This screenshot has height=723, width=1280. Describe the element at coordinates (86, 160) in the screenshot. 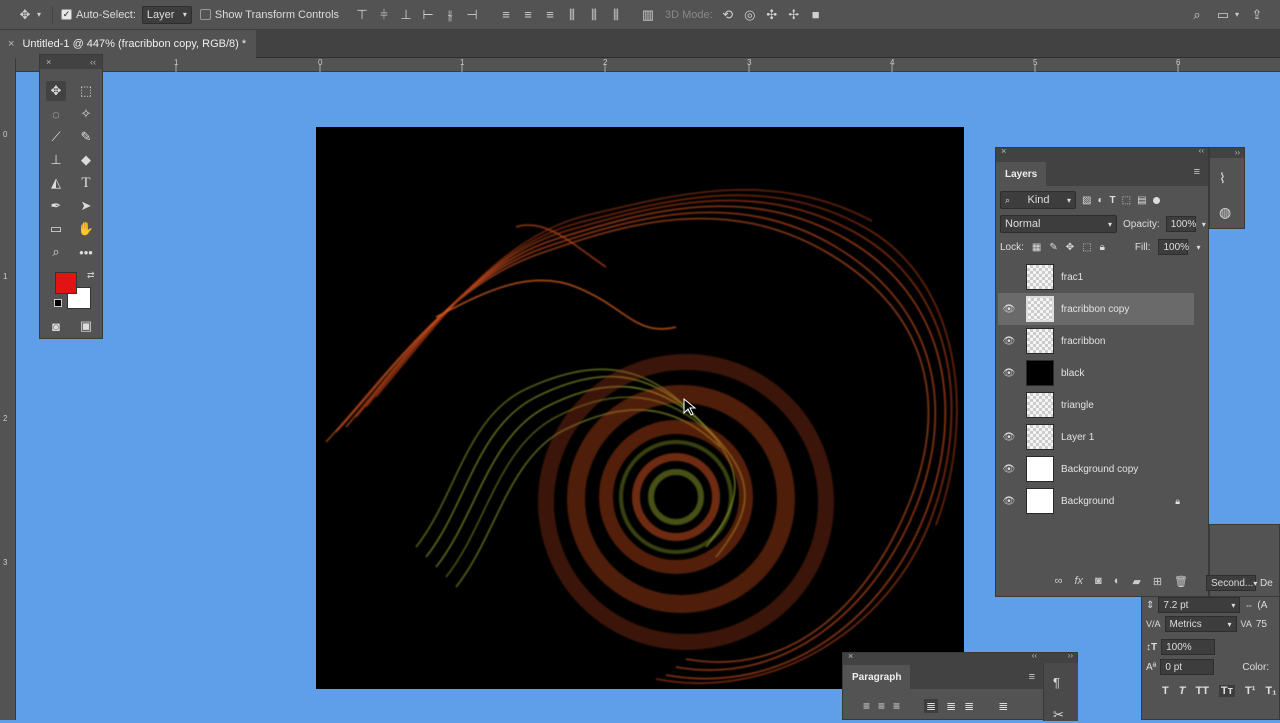

I see `eraser-tool-icon: ◆` at that location.